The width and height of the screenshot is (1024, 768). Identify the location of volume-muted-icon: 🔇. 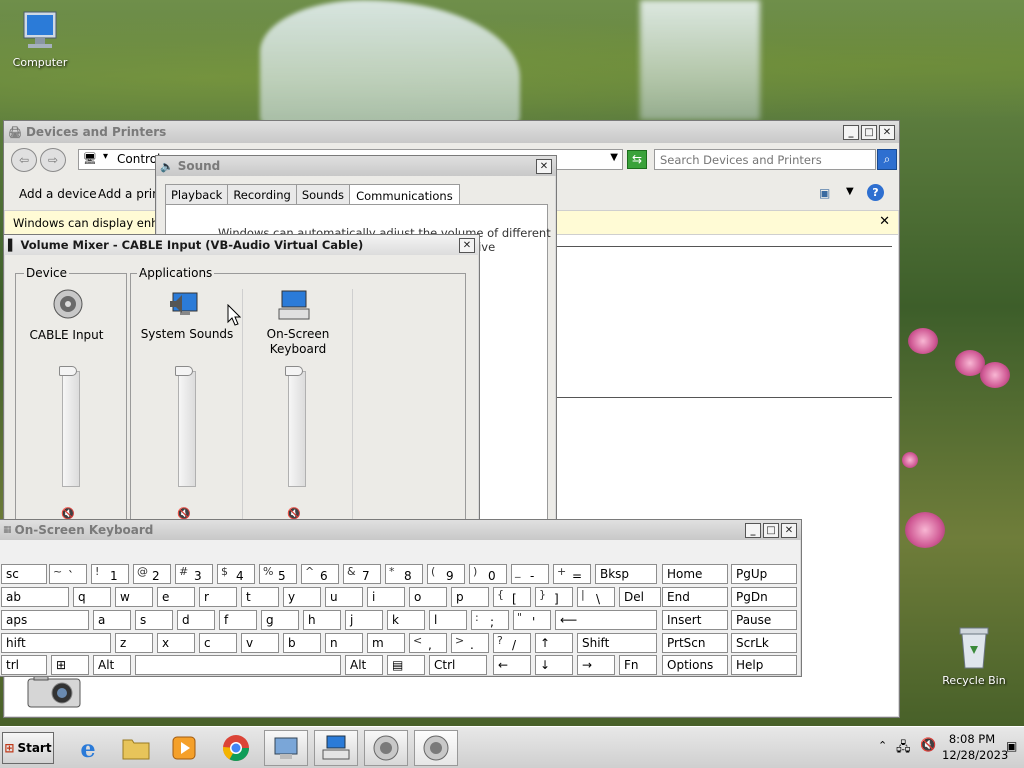
(928, 745).